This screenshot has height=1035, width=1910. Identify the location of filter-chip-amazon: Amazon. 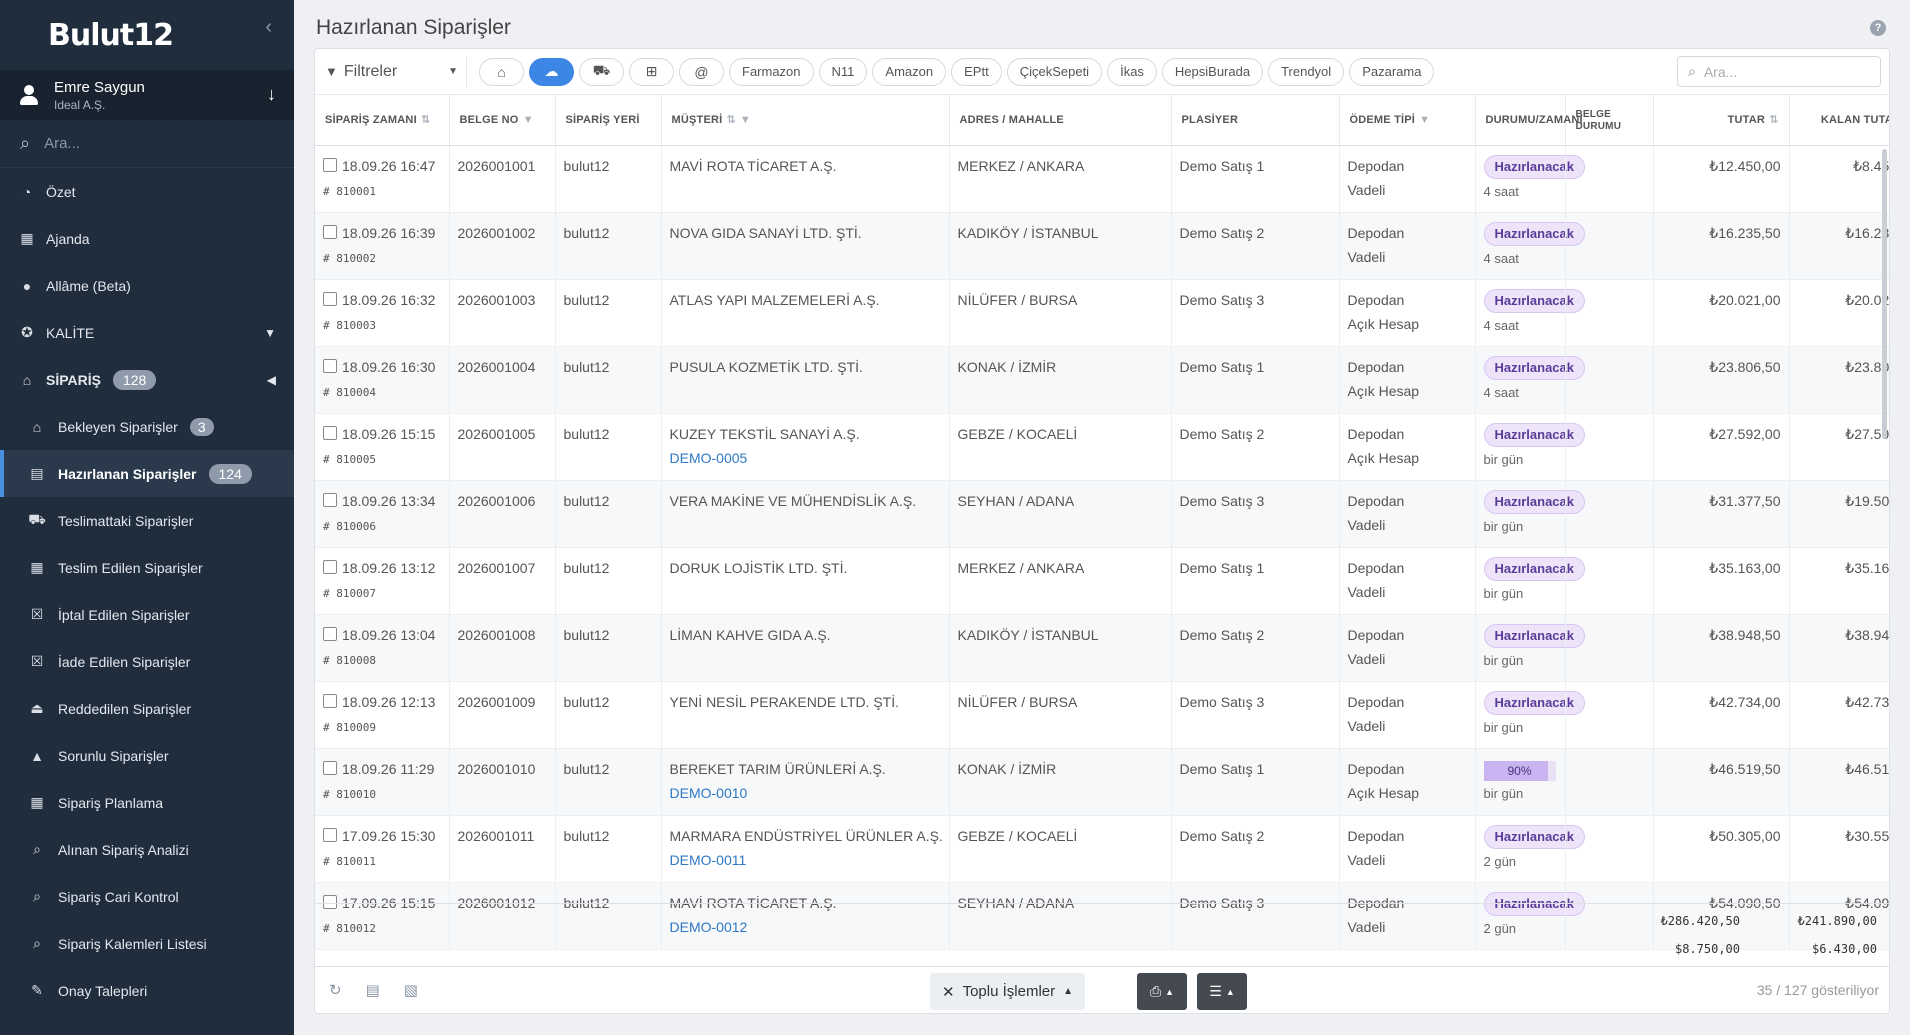
(909, 71).